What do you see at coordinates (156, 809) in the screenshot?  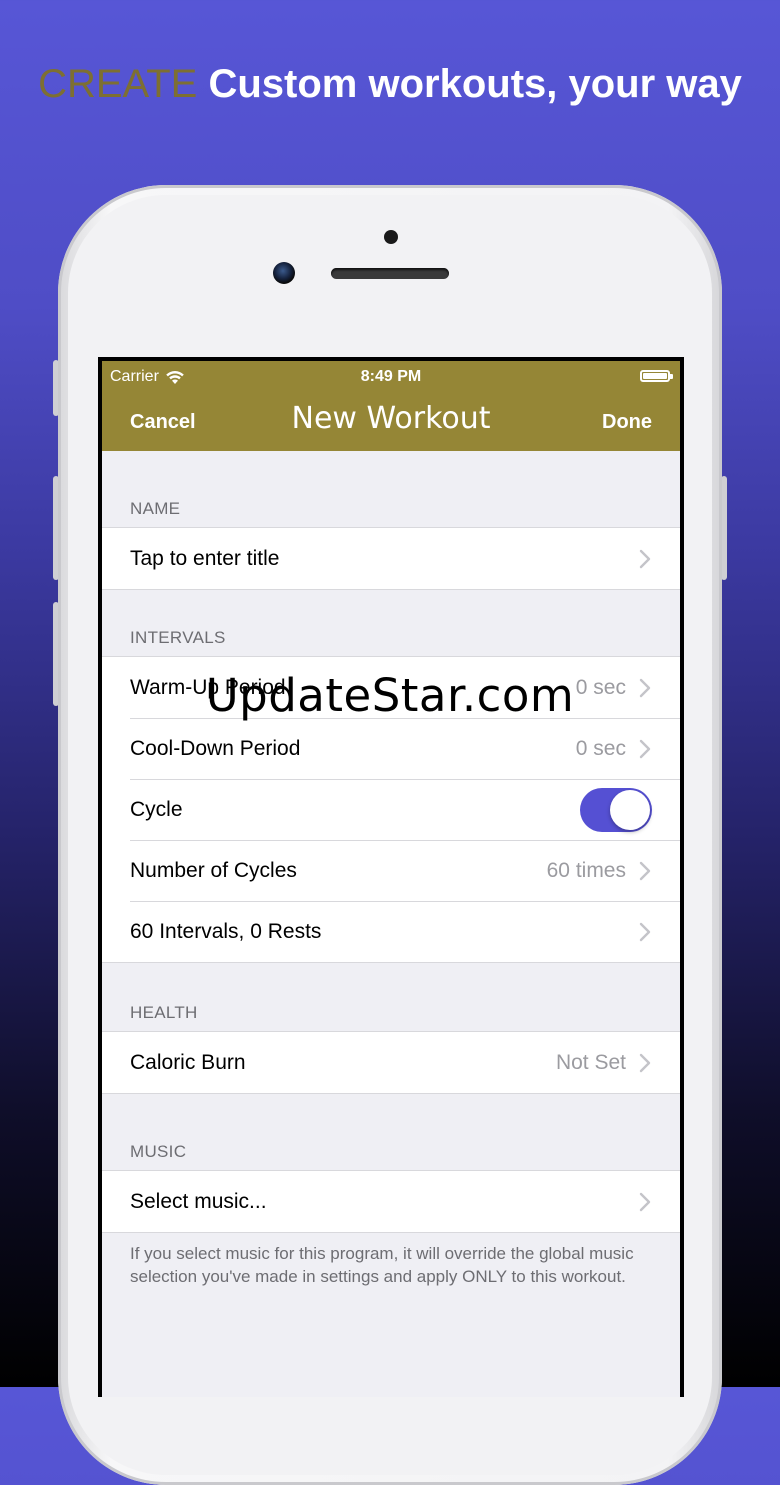 I see `cycle-label: Cycle` at bounding box center [156, 809].